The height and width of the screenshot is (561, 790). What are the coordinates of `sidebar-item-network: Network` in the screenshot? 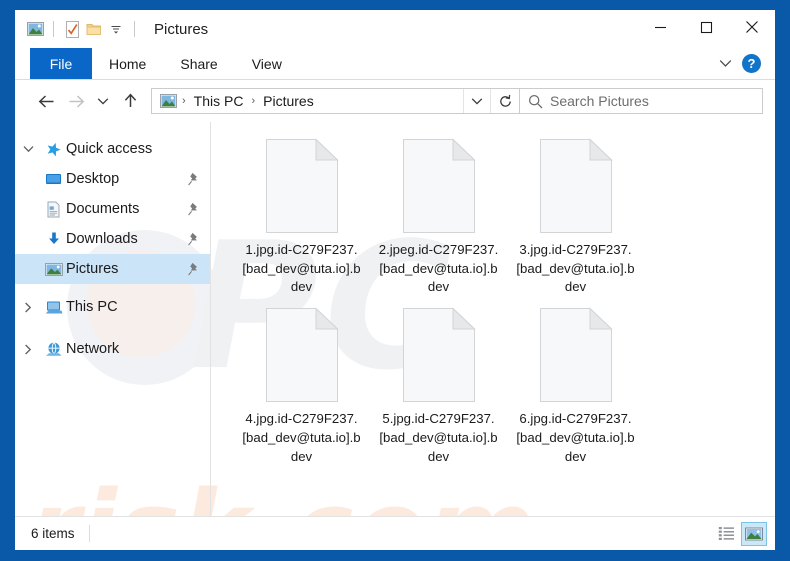 It's located at (112, 349).